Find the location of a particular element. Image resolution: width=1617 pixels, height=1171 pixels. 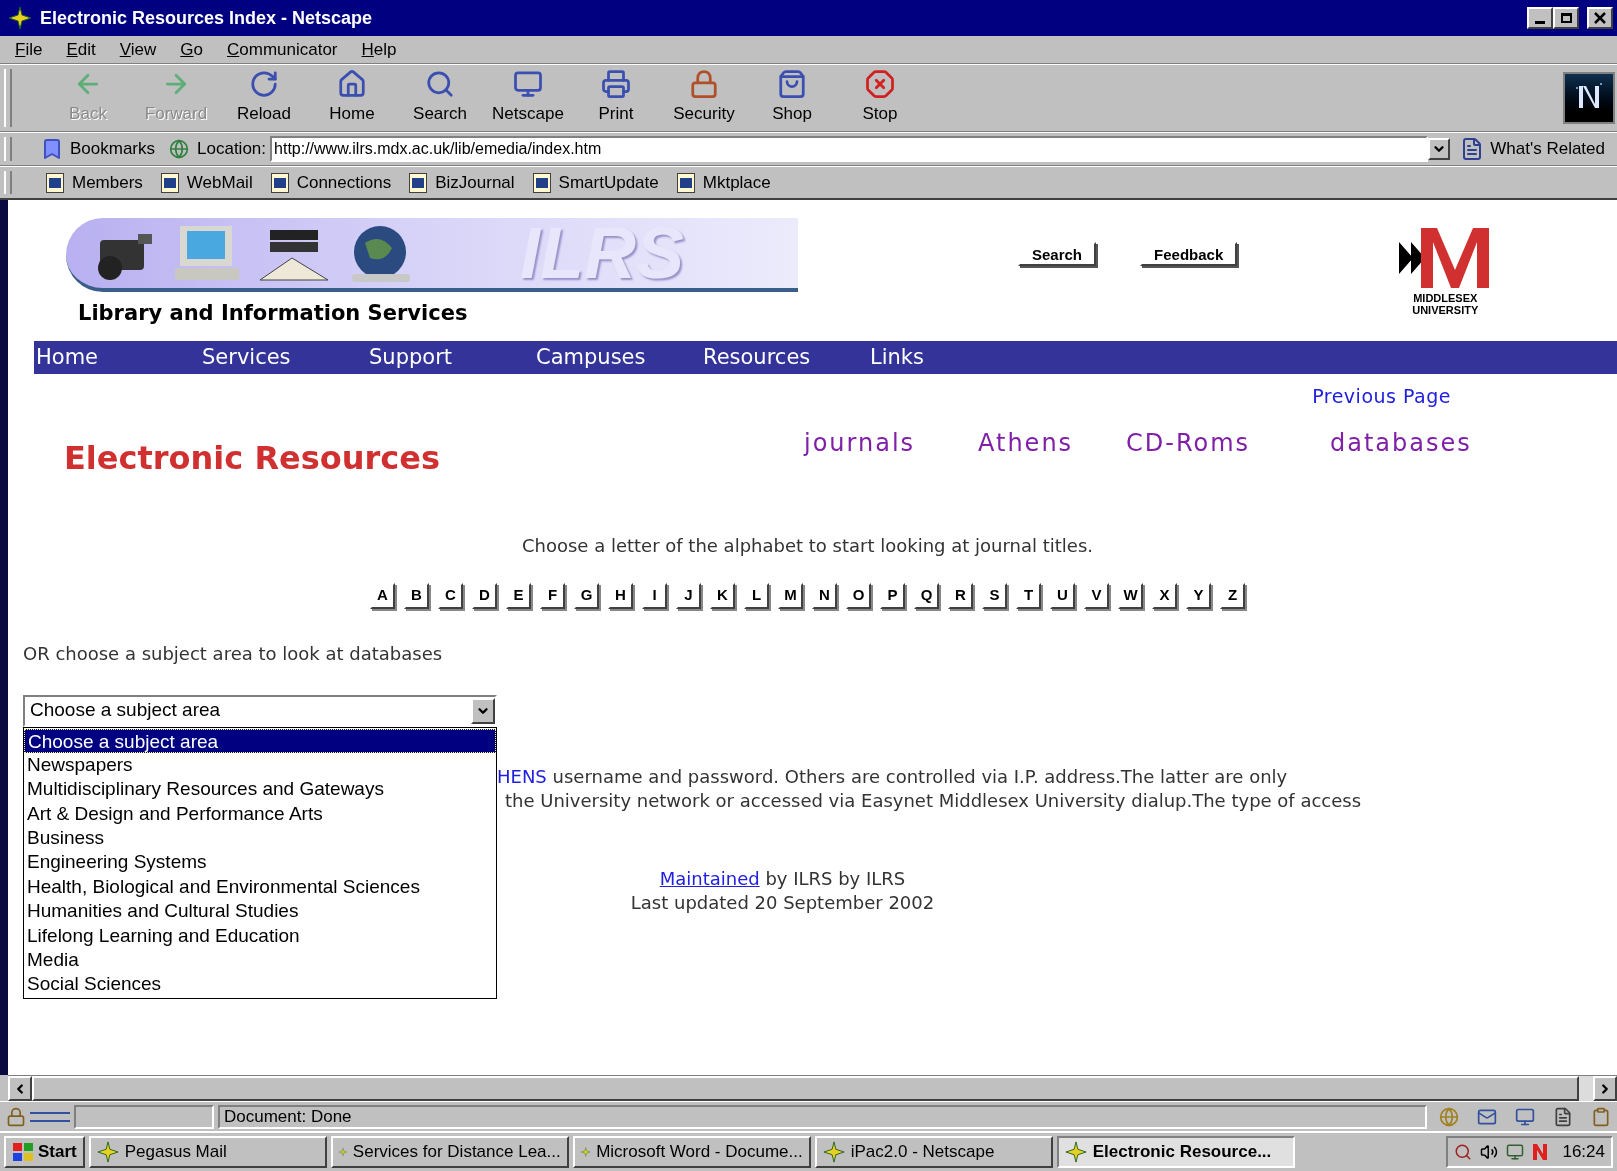

subject-option: Health, Biological and Environmental Sciences is located at coordinates (260, 887).